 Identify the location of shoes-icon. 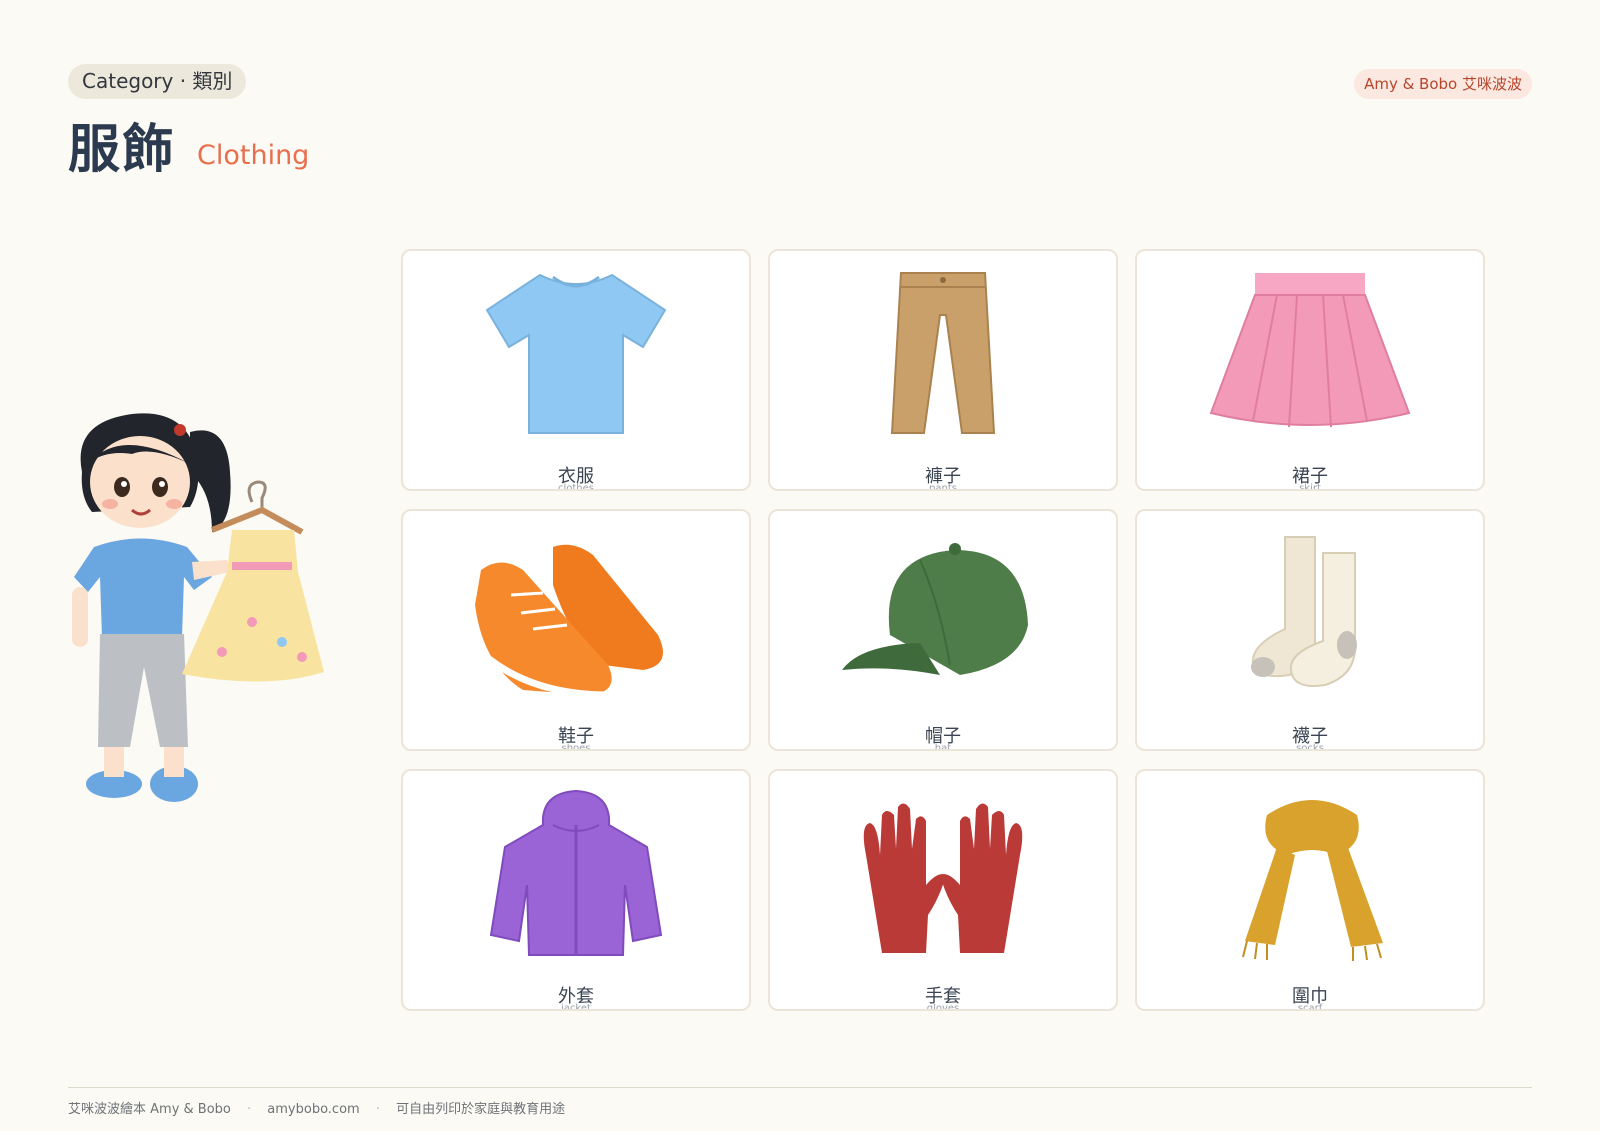
(566, 621).